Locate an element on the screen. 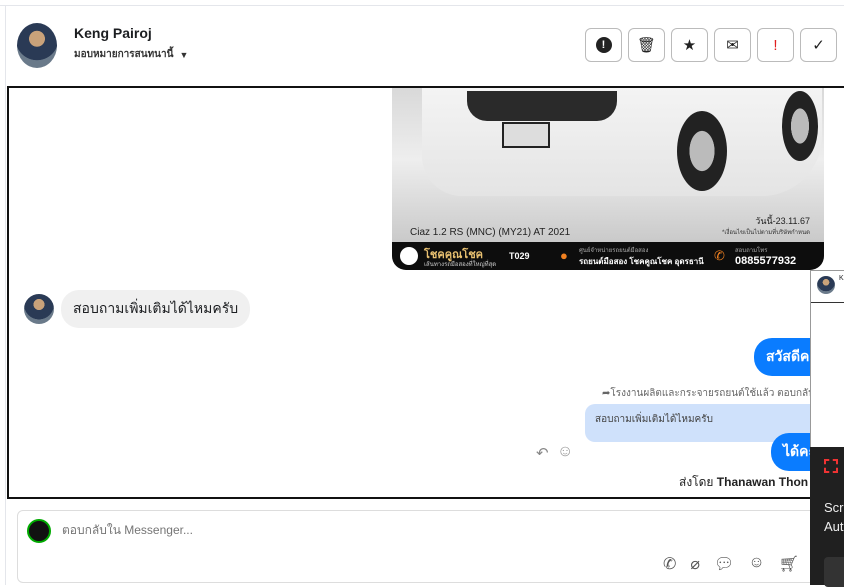 This screenshot has width=844, height=587. toast-line-1: Scr is located at coordinates (834, 507).